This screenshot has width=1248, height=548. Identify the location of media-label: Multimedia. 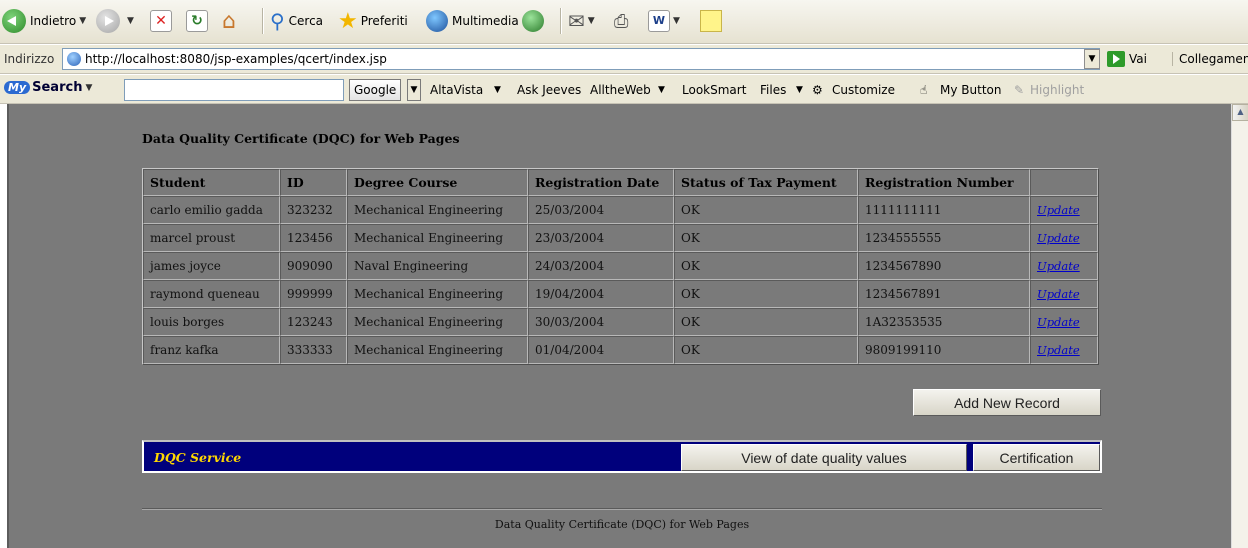
(485, 21).